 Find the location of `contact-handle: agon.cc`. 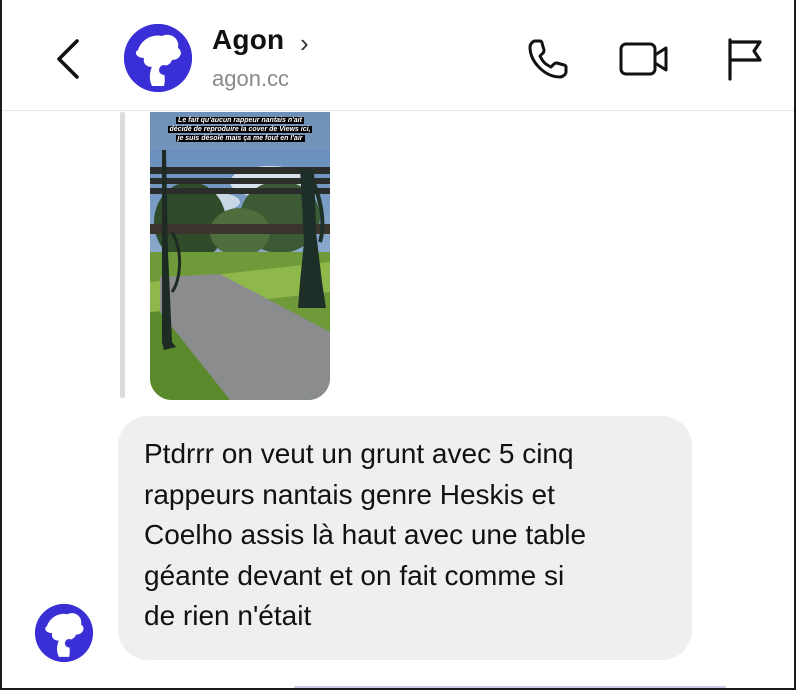

contact-handle: agon.cc is located at coordinates (251, 78).